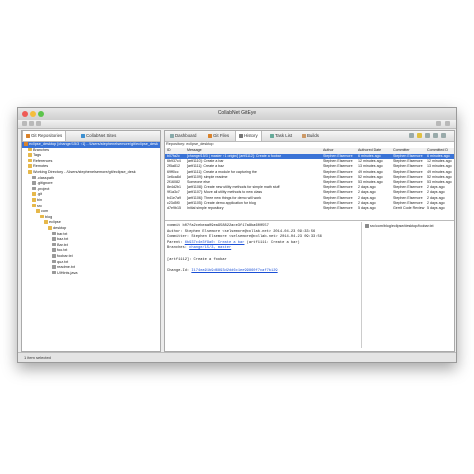 This screenshot has width=474, height=474. I want to click on column-header-committed-date: Committed D, so click(437, 150).